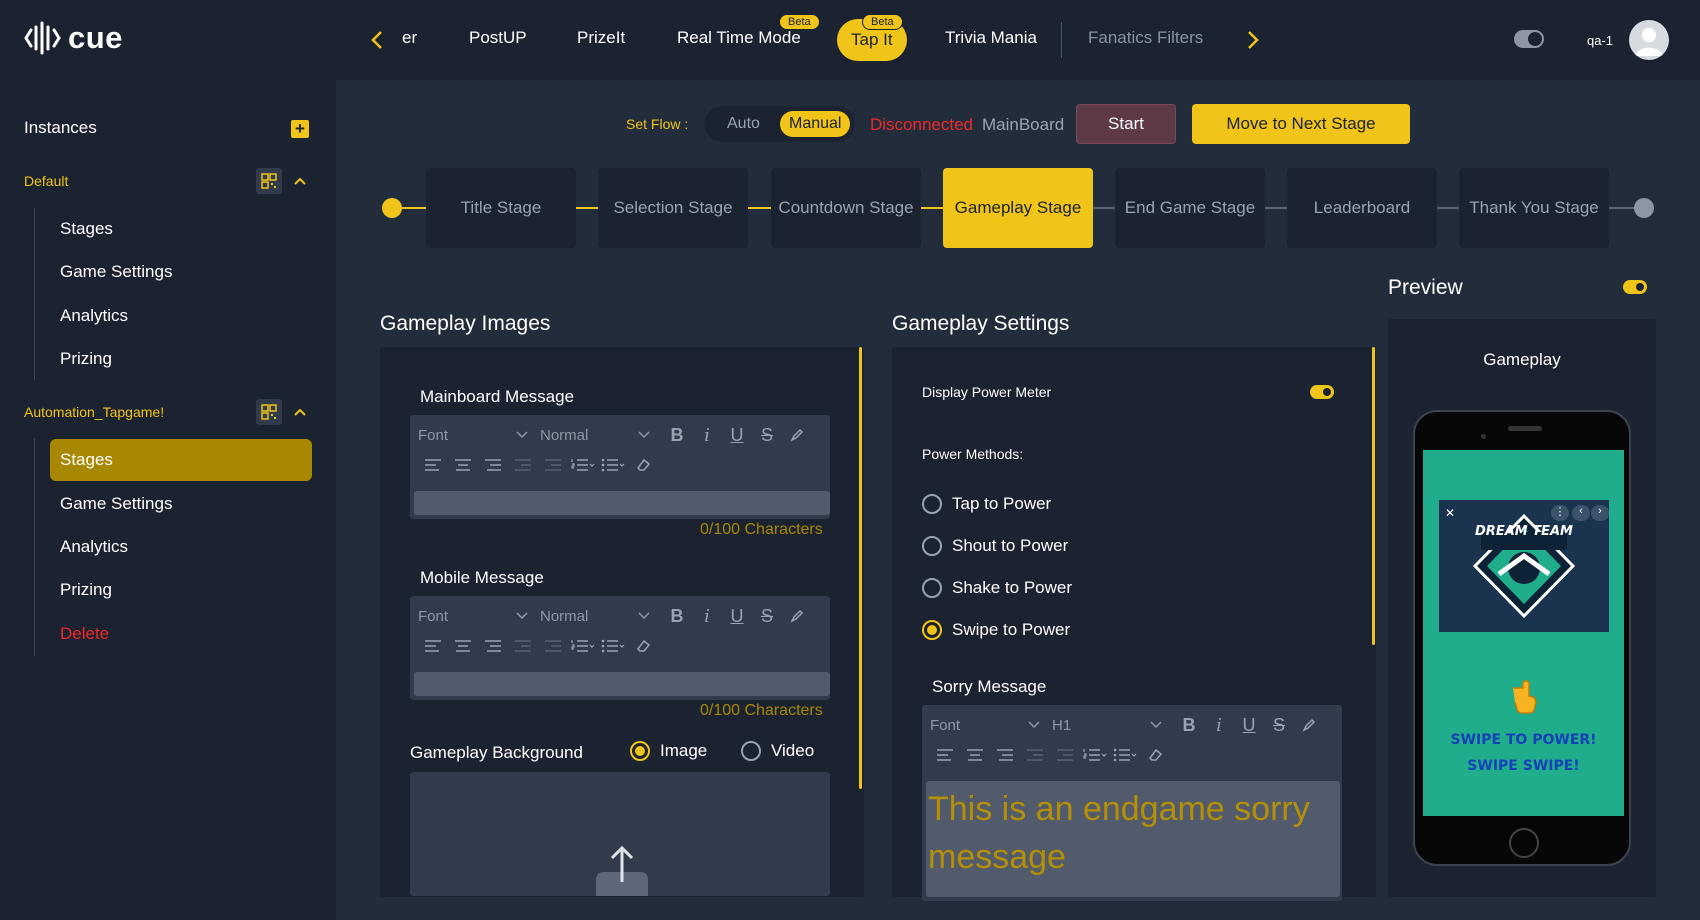  Describe the element at coordinates (995, 546) in the screenshot. I see `shout-to-power-radio: Shout to Power` at that location.